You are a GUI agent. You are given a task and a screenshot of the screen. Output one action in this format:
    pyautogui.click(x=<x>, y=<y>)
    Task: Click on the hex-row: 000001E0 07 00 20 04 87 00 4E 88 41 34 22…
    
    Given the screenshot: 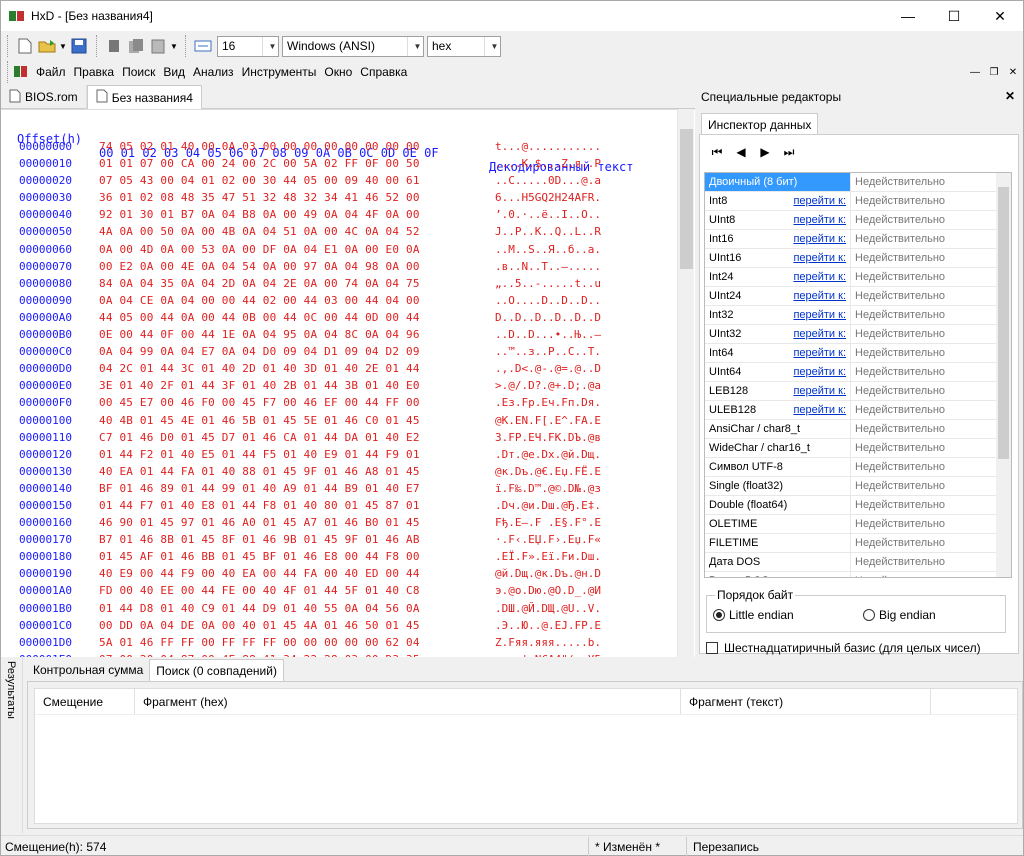 What is the action you would take?
    pyautogui.click(x=301, y=655)
    